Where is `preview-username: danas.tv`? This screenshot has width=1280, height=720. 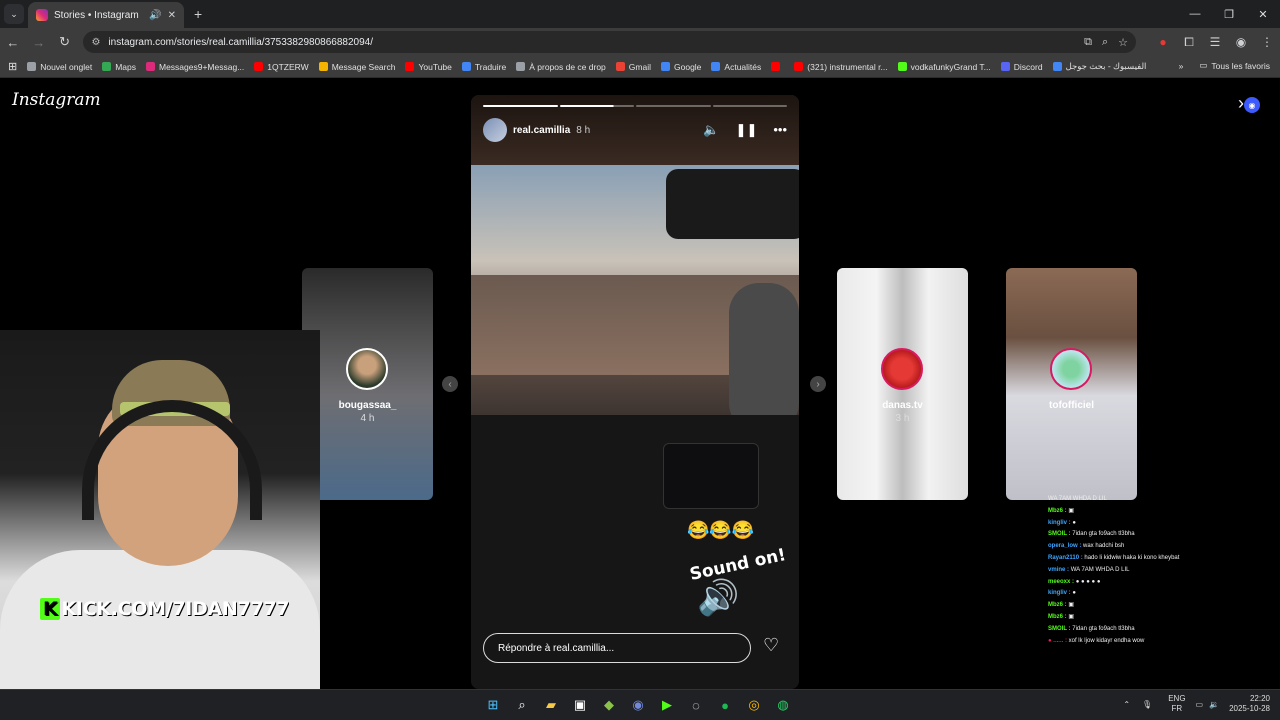 preview-username: danas.tv is located at coordinates (902, 405).